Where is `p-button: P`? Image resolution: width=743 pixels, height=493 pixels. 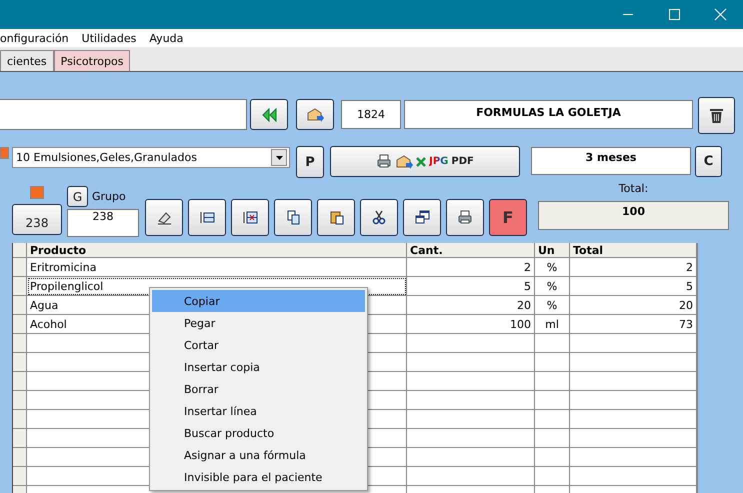 p-button: P is located at coordinates (310, 162).